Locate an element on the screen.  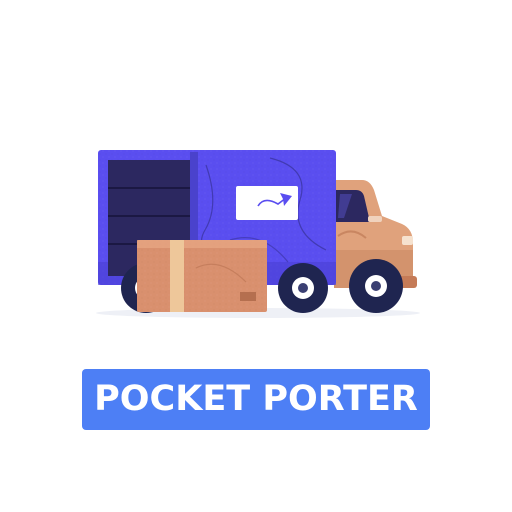
brand-banner: POCKET PORTER is located at coordinates (256, 399).